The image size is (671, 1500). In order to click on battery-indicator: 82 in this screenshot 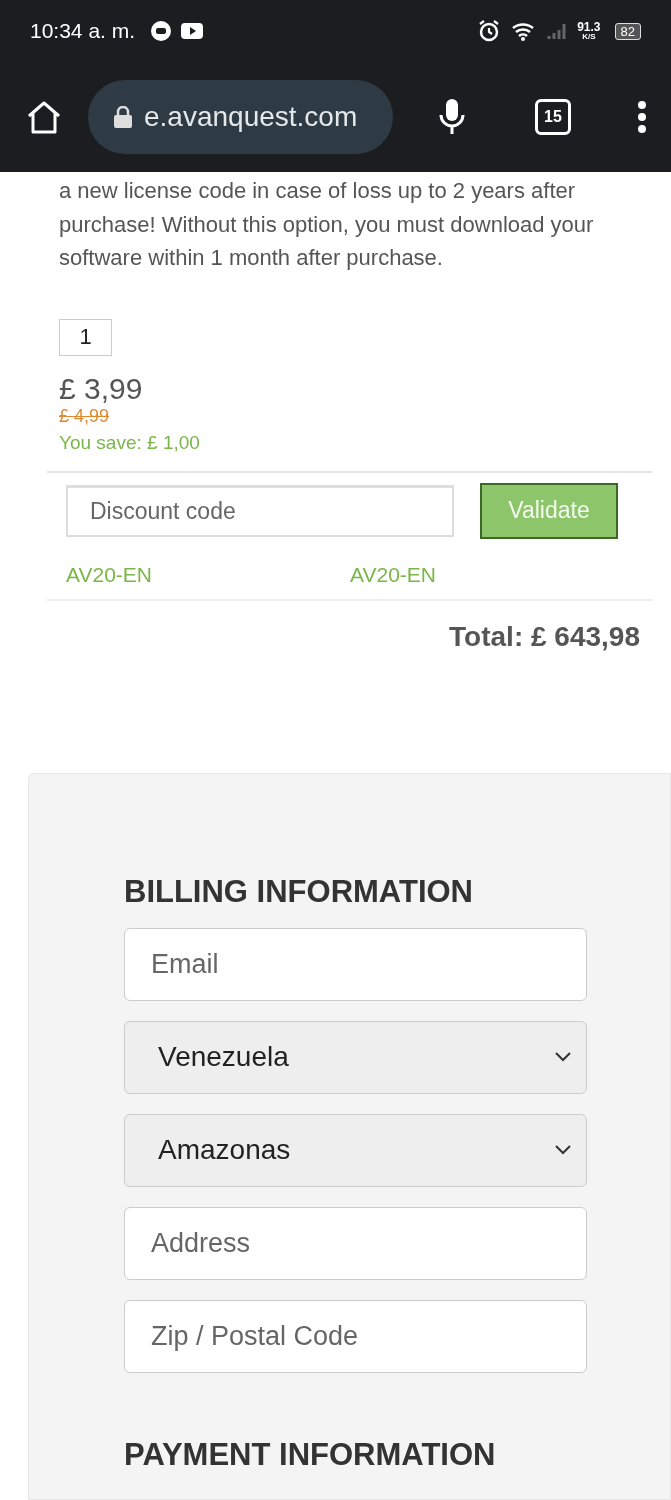, I will do `click(627, 31)`.